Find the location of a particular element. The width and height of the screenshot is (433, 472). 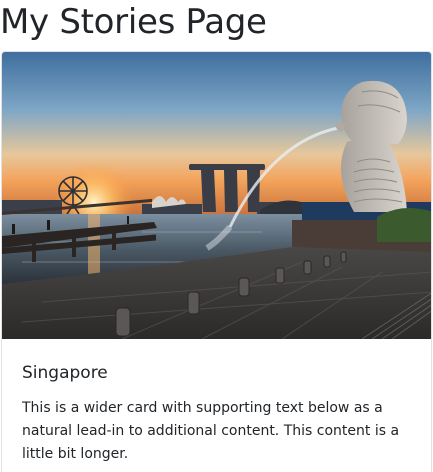

page-title: My Stories Page is located at coordinates (133, 22).